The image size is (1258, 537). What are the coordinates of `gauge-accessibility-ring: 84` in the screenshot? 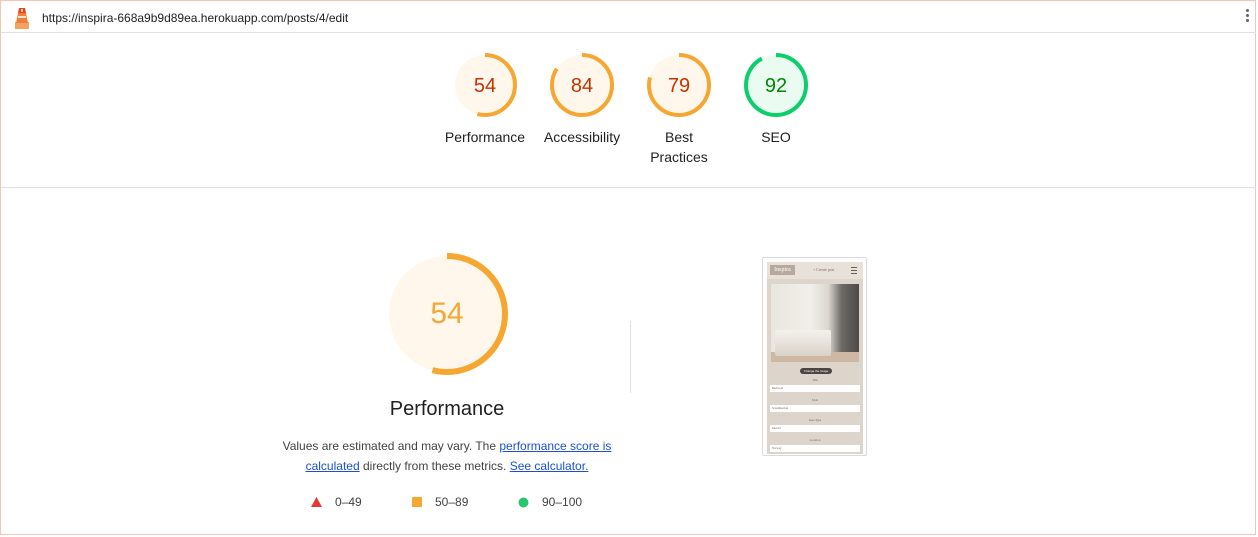 It's located at (582, 85).